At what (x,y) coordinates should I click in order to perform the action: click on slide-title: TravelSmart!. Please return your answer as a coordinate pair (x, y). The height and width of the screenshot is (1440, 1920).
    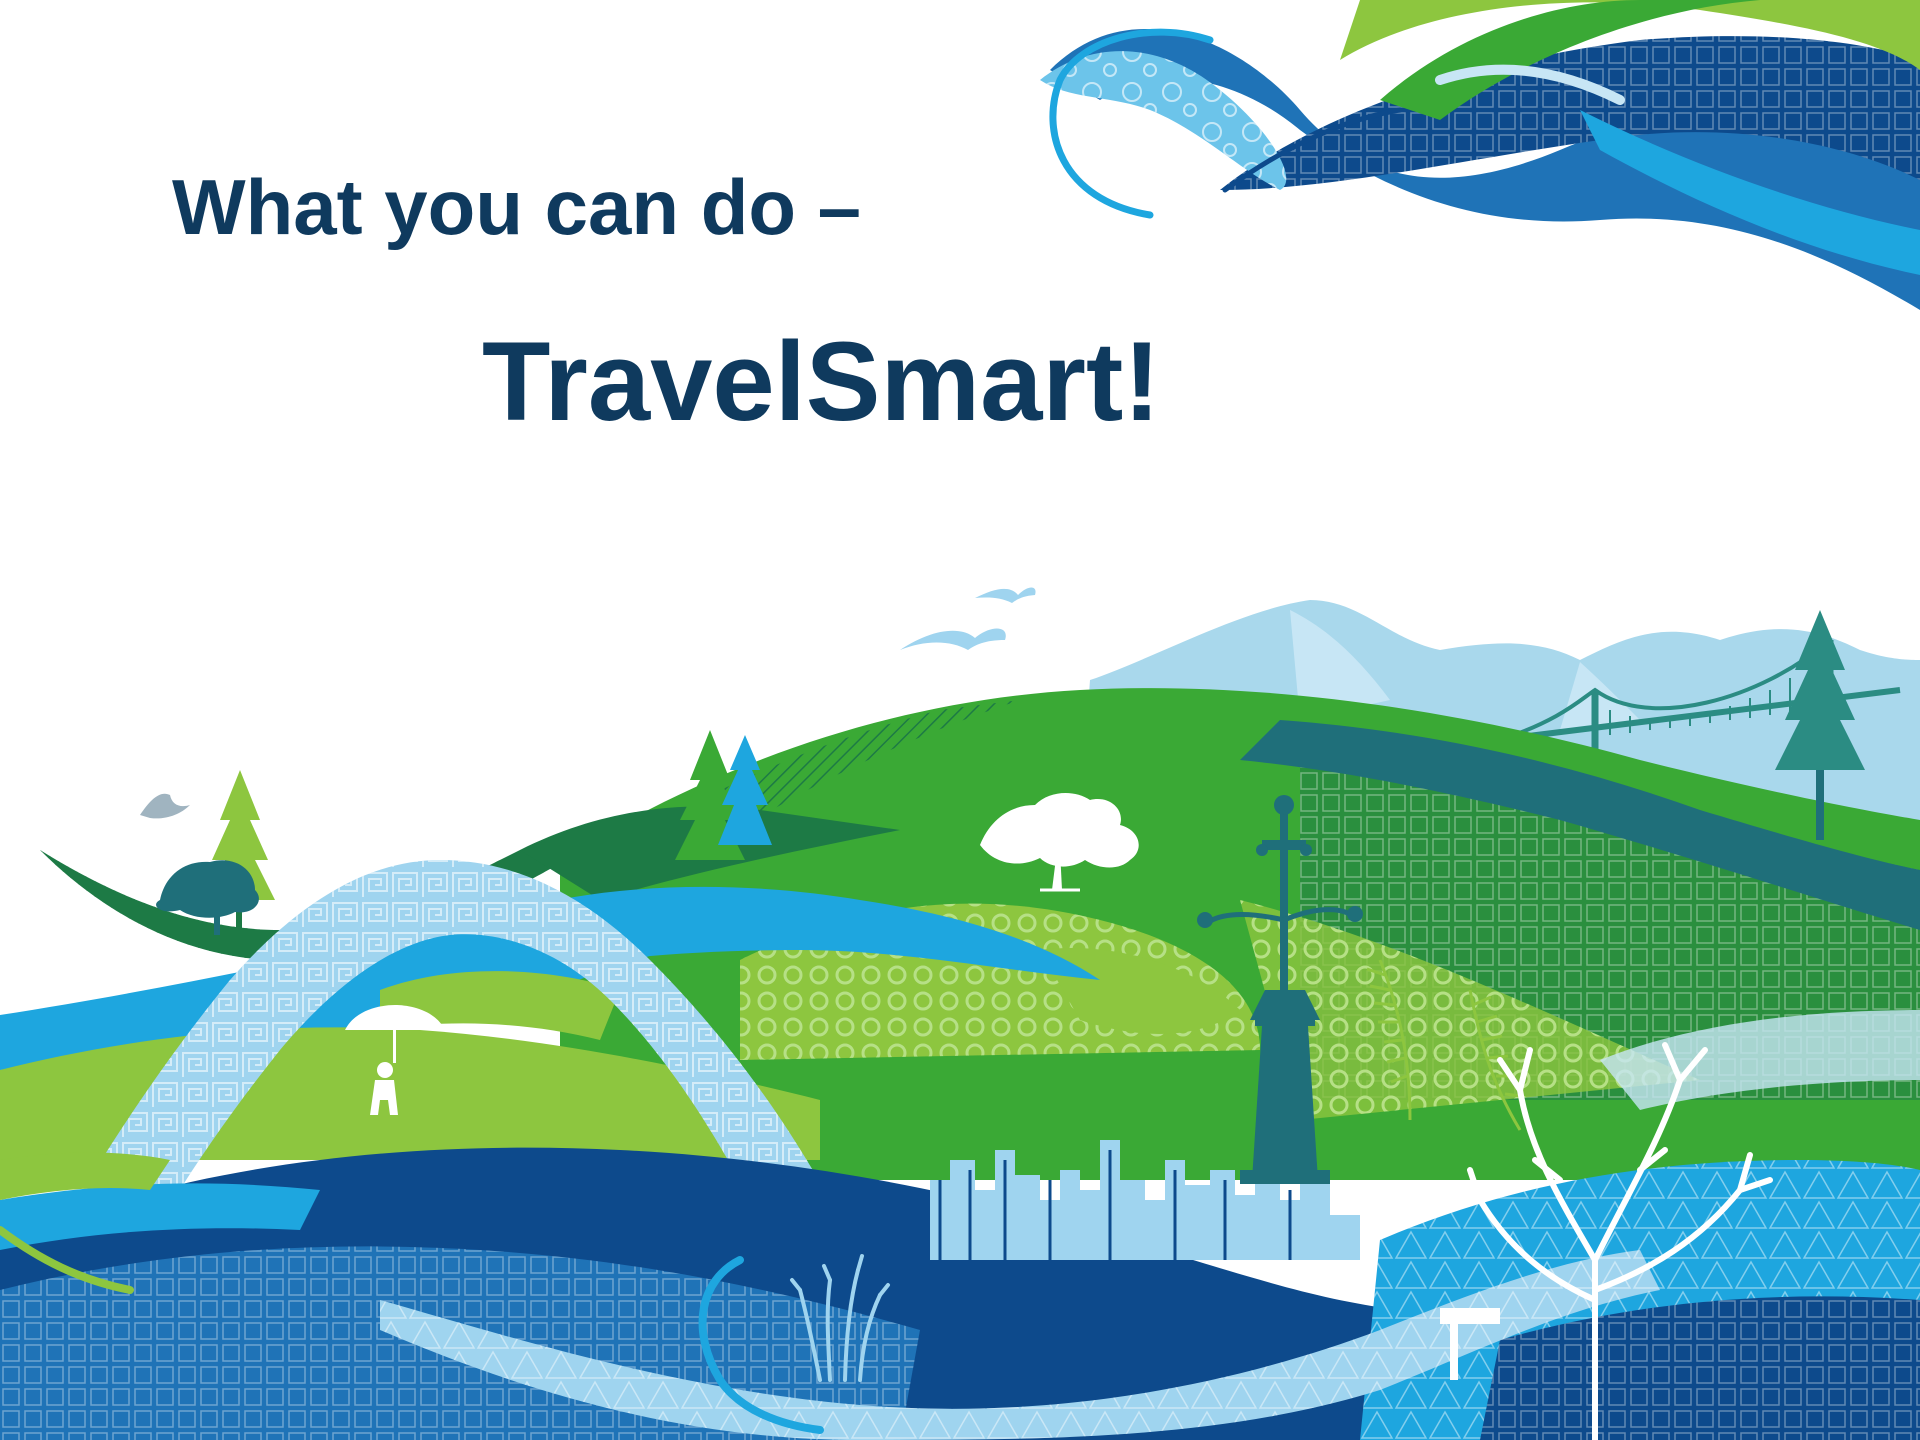
    Looking at the image, I should click on (821, 381).